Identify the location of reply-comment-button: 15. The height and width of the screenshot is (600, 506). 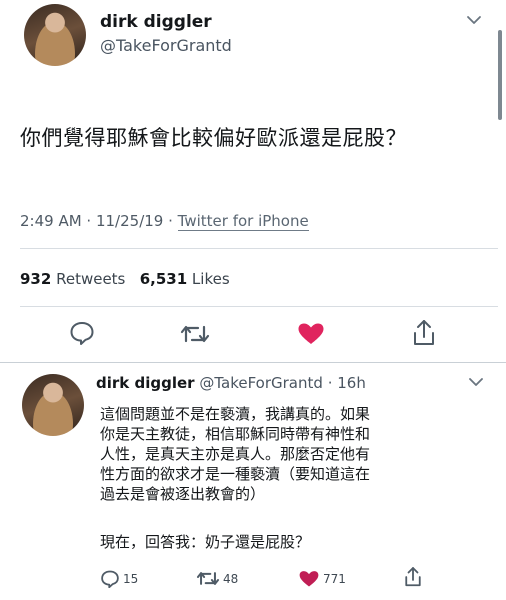
(119, 579).